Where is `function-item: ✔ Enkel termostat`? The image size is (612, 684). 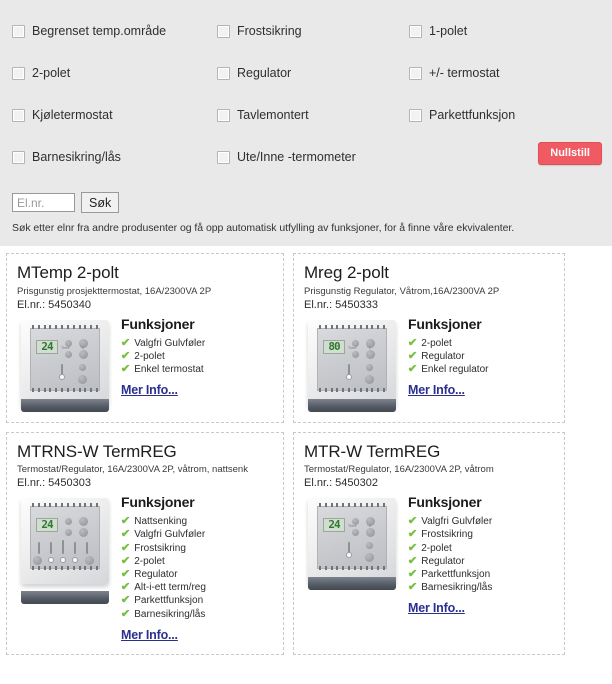 function-item: ✔ Enkel termostat is located at coordinates (162, 368).